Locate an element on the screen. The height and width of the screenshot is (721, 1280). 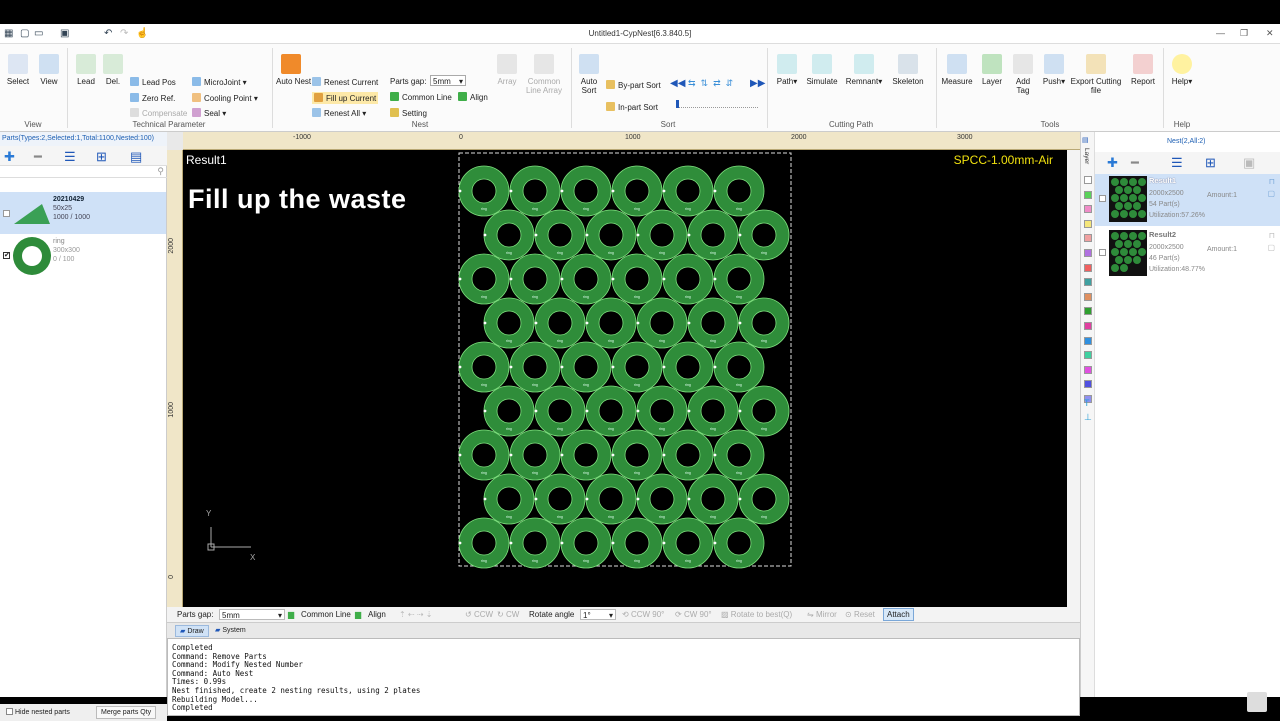
seal-button: Seal ▾ is located at coordinates (209, 113).